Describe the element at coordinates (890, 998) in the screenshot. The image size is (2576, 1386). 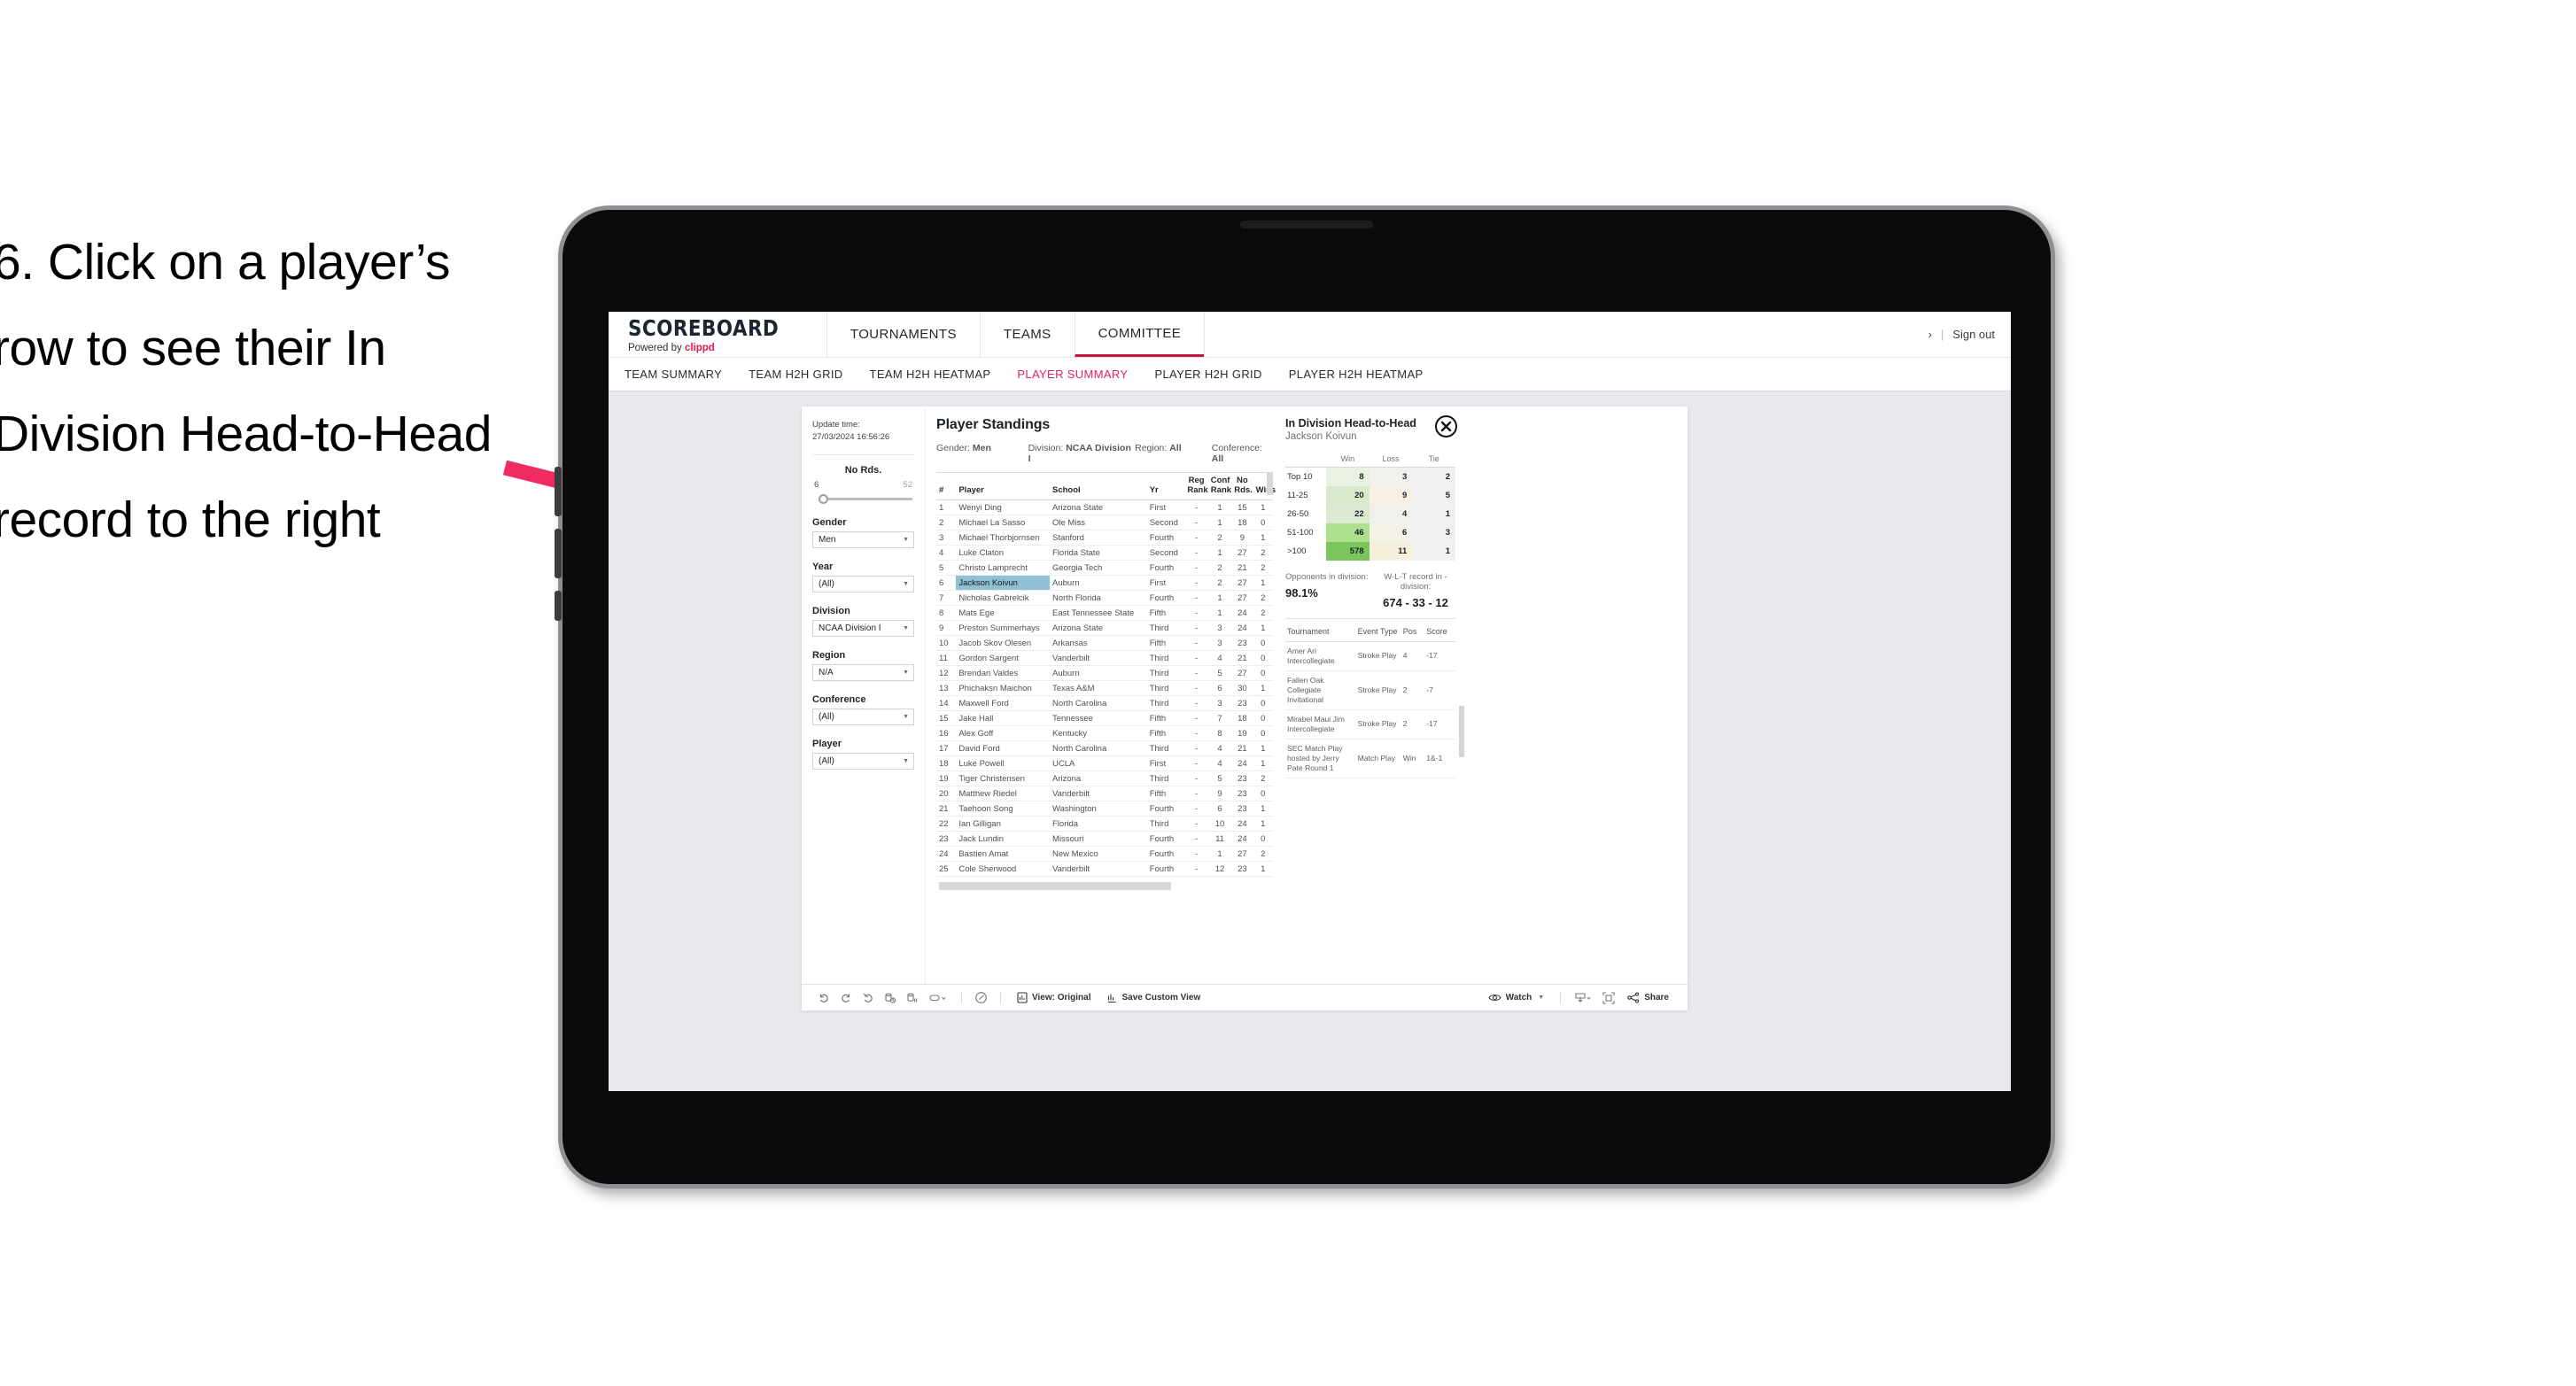
I see `refresh-data-icon` at that location.